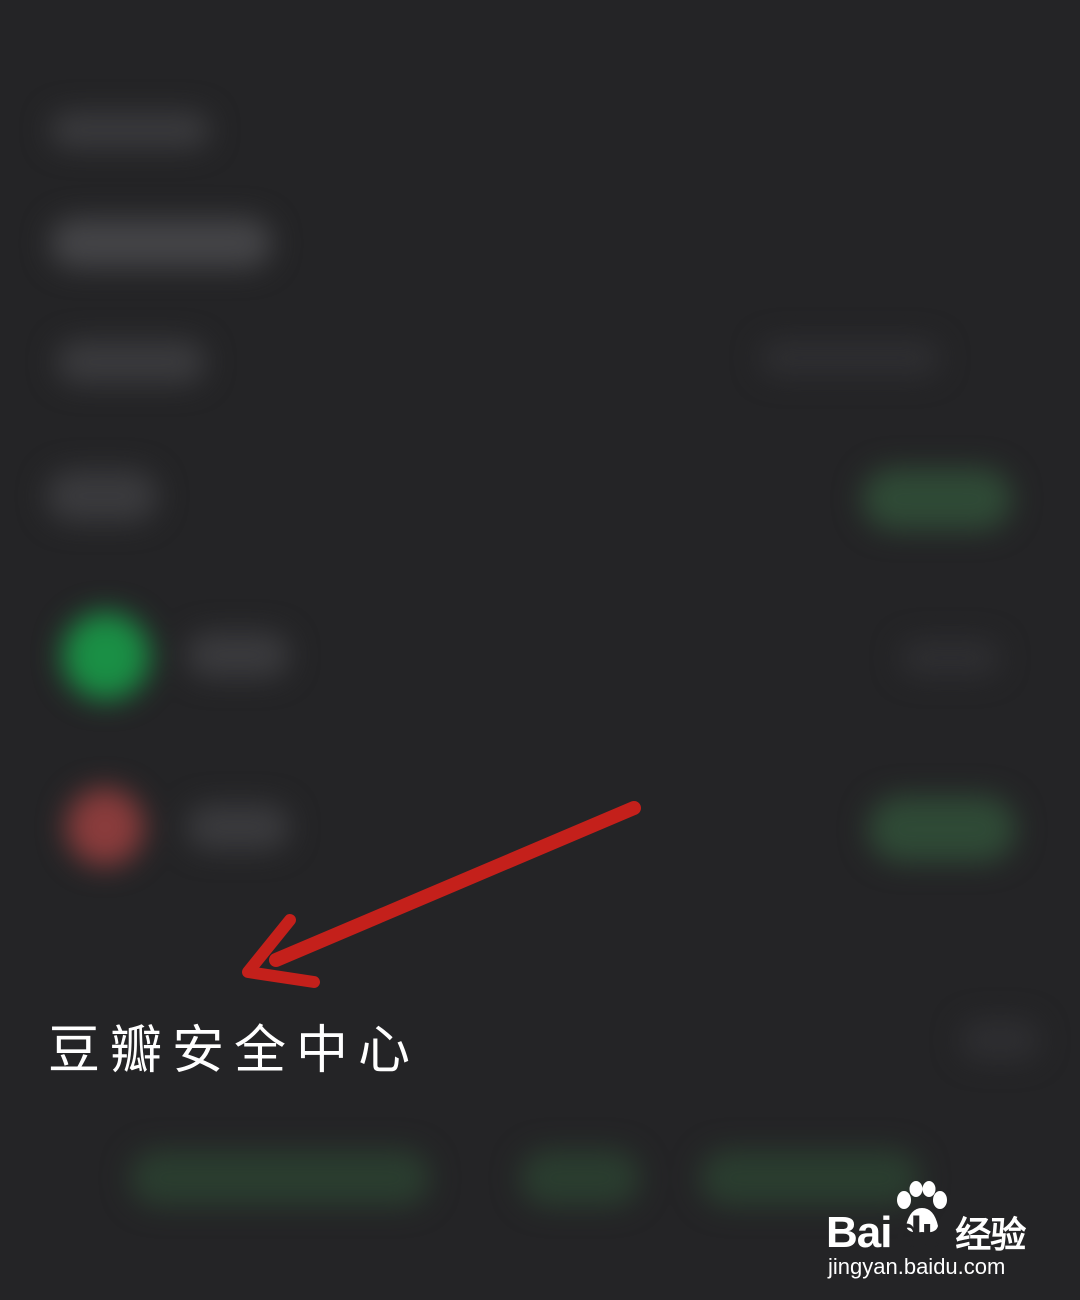 Image resolution: width=1080 pixels, height=1300 pixels. What do you see at coordinates (131, 362) in the screenshot?
I see `blurred-subtitle-text` at bounding box center [131, 362].